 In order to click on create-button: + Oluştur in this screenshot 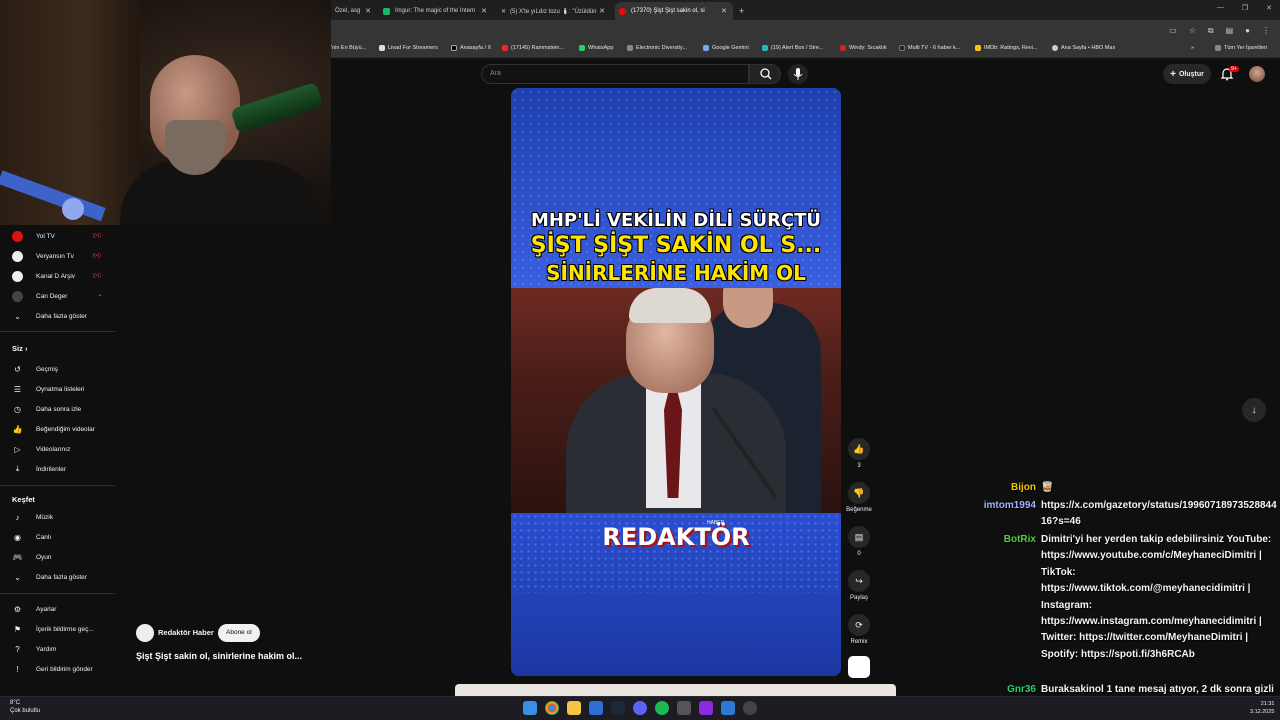, I will do `click(1187, 74)`.